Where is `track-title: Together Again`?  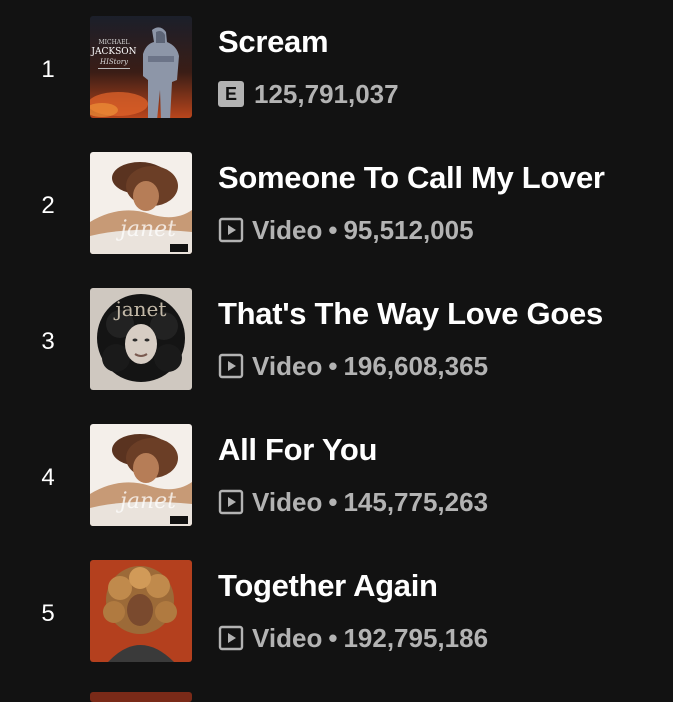
track-title: Together Again is located at coordinates (328, 585).